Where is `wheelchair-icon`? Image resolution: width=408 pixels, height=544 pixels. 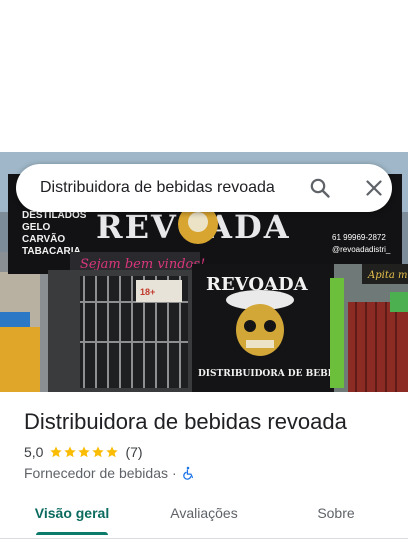
wheelchair-icon is located at coordinates (187, 473).